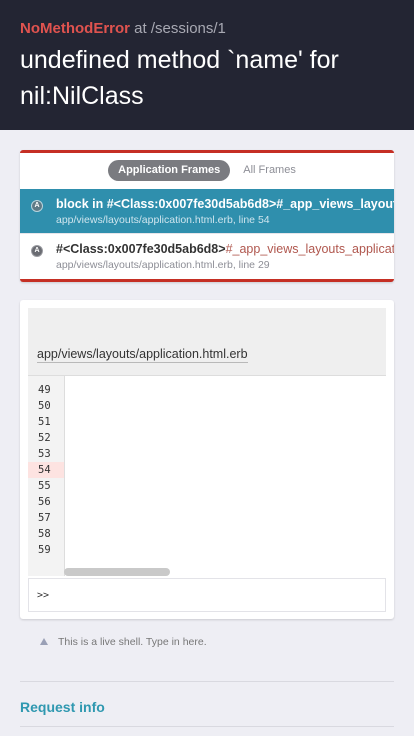  I want to click on error-title-line: NoMethodError at /sessions/1, so click(123, 28).